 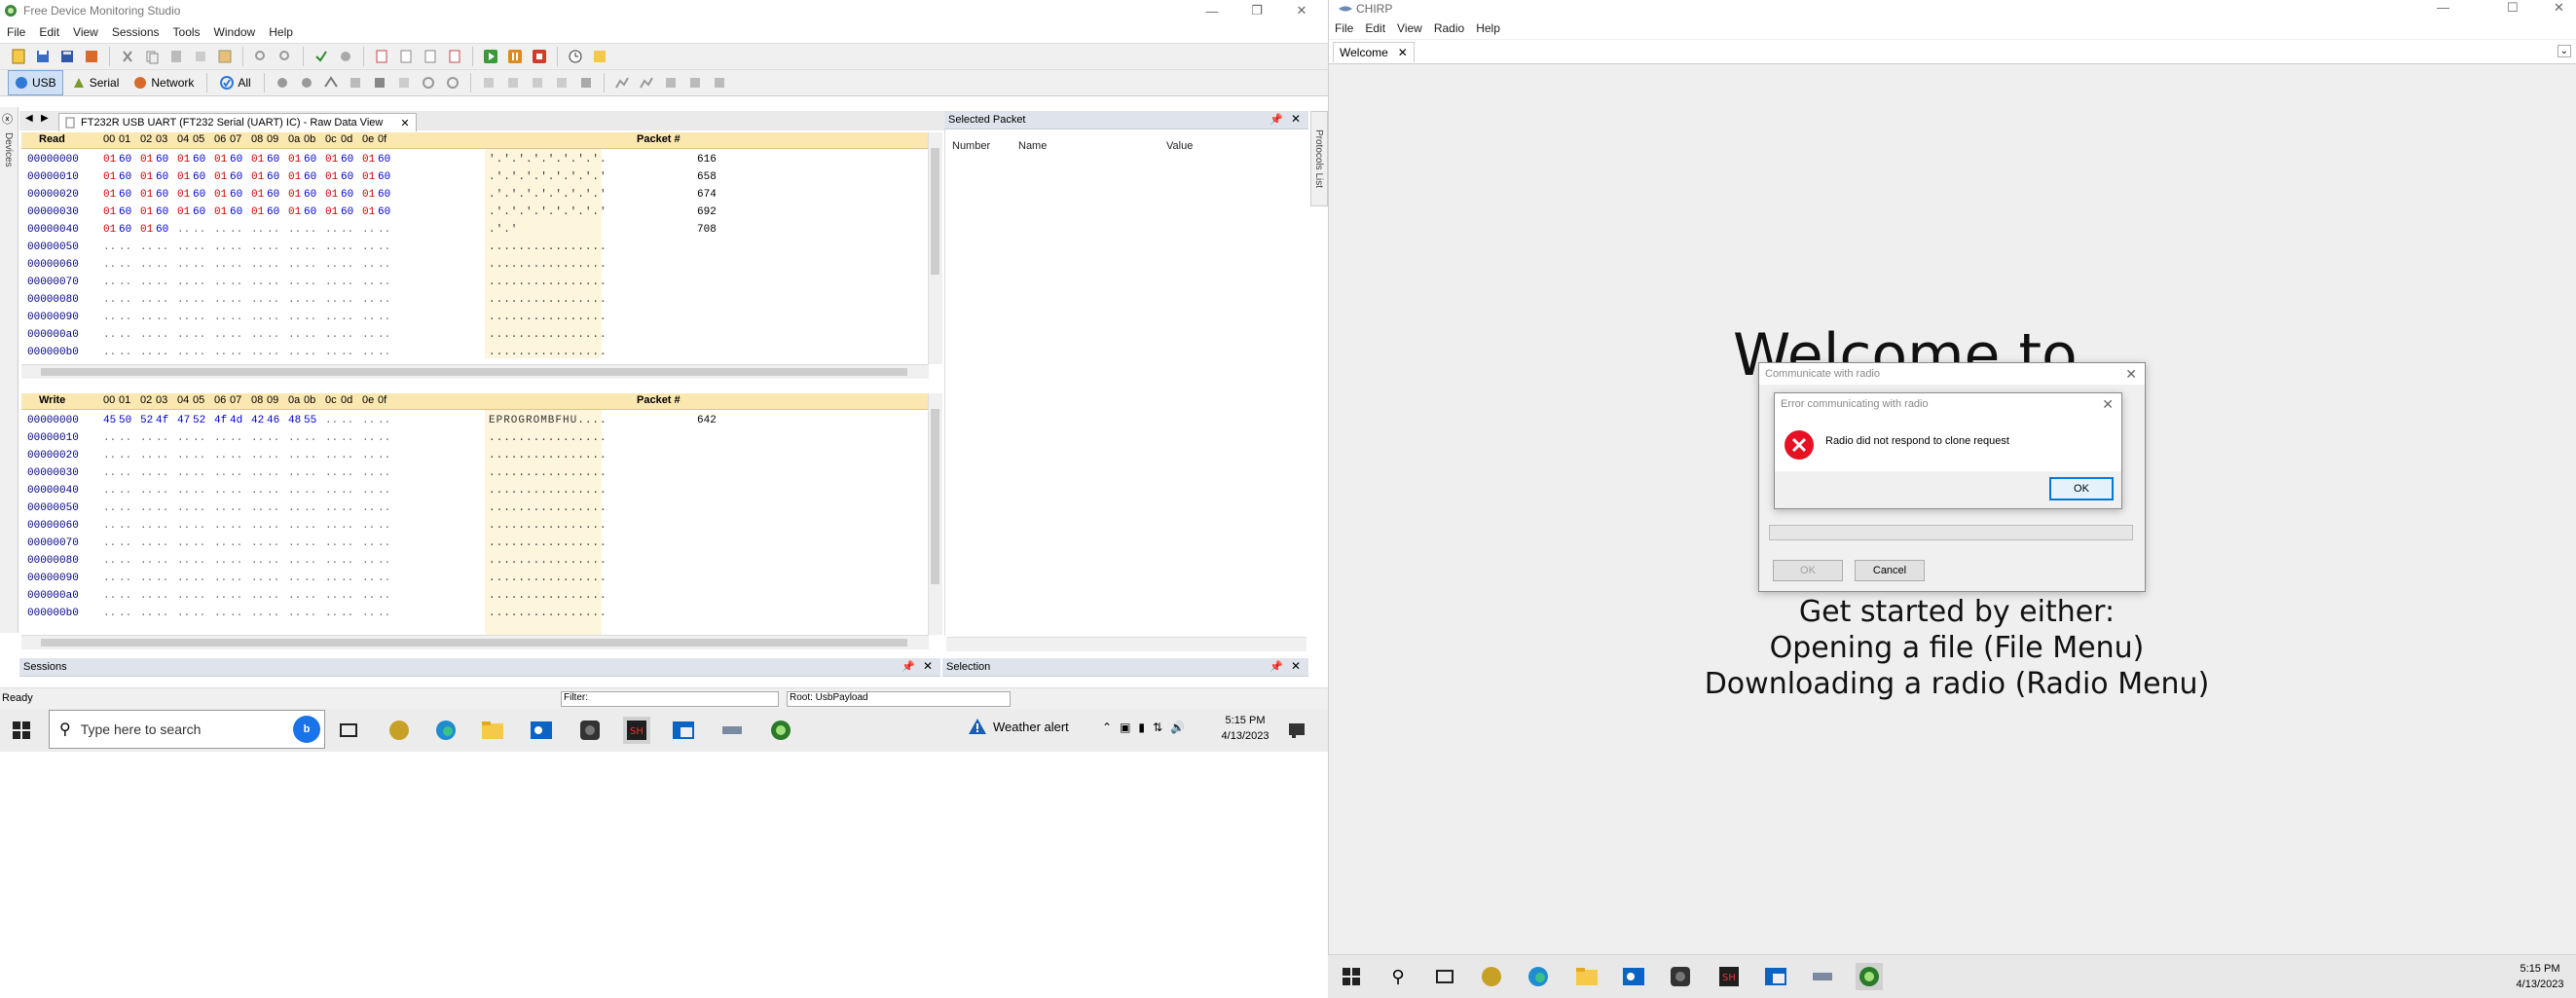 What do you see at coordinates (236, 420) in the screenshot?
I see `hex-byte: 4d` at bounding box center [236, 420].